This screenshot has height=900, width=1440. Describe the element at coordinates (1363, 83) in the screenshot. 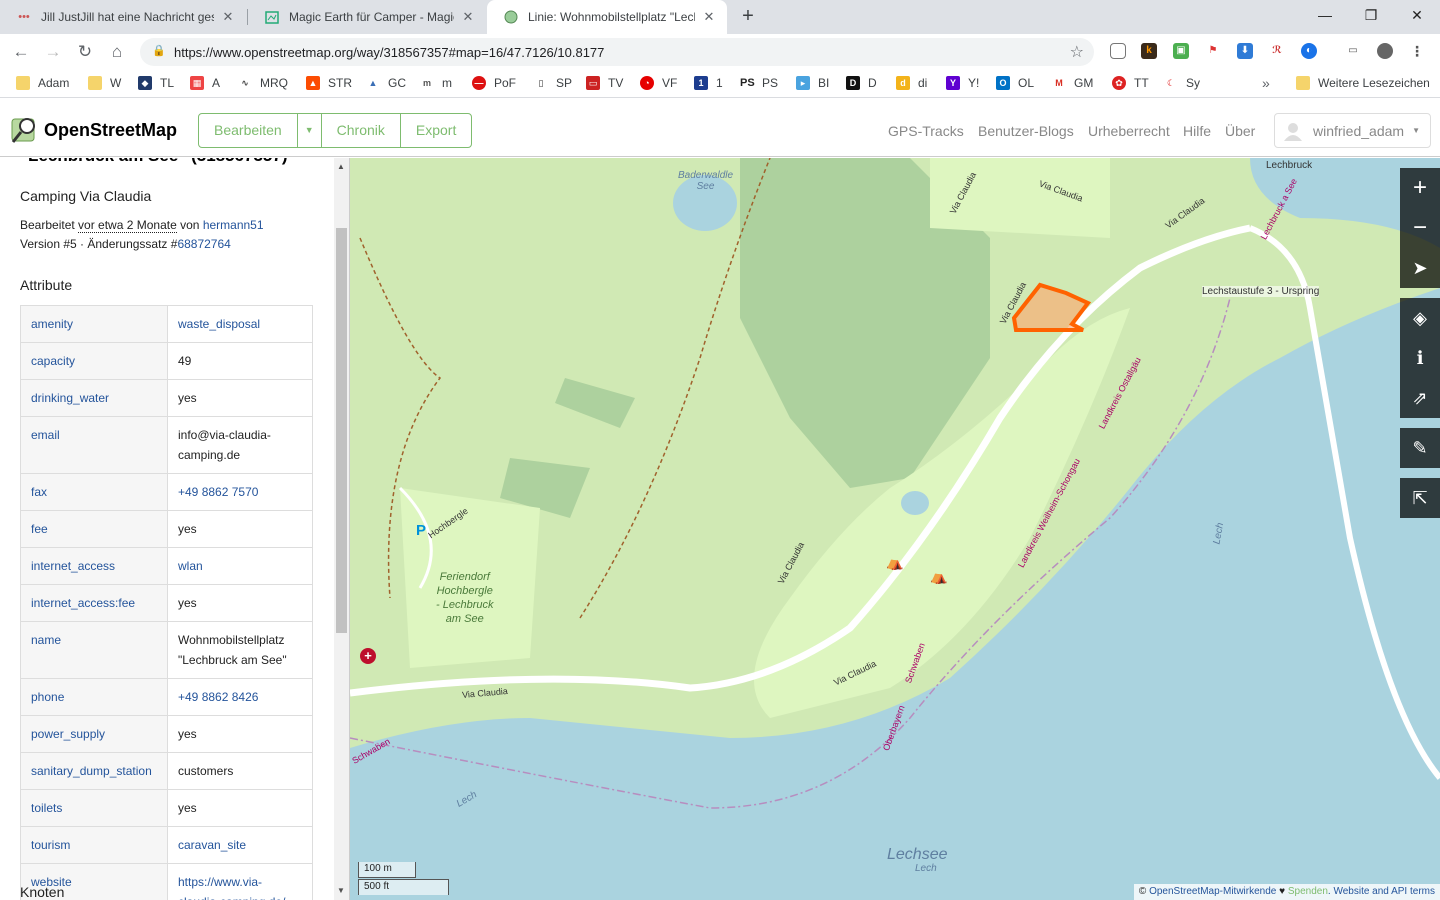

I see `other-bookmarks: Weitere Lesezeichen` at that location.